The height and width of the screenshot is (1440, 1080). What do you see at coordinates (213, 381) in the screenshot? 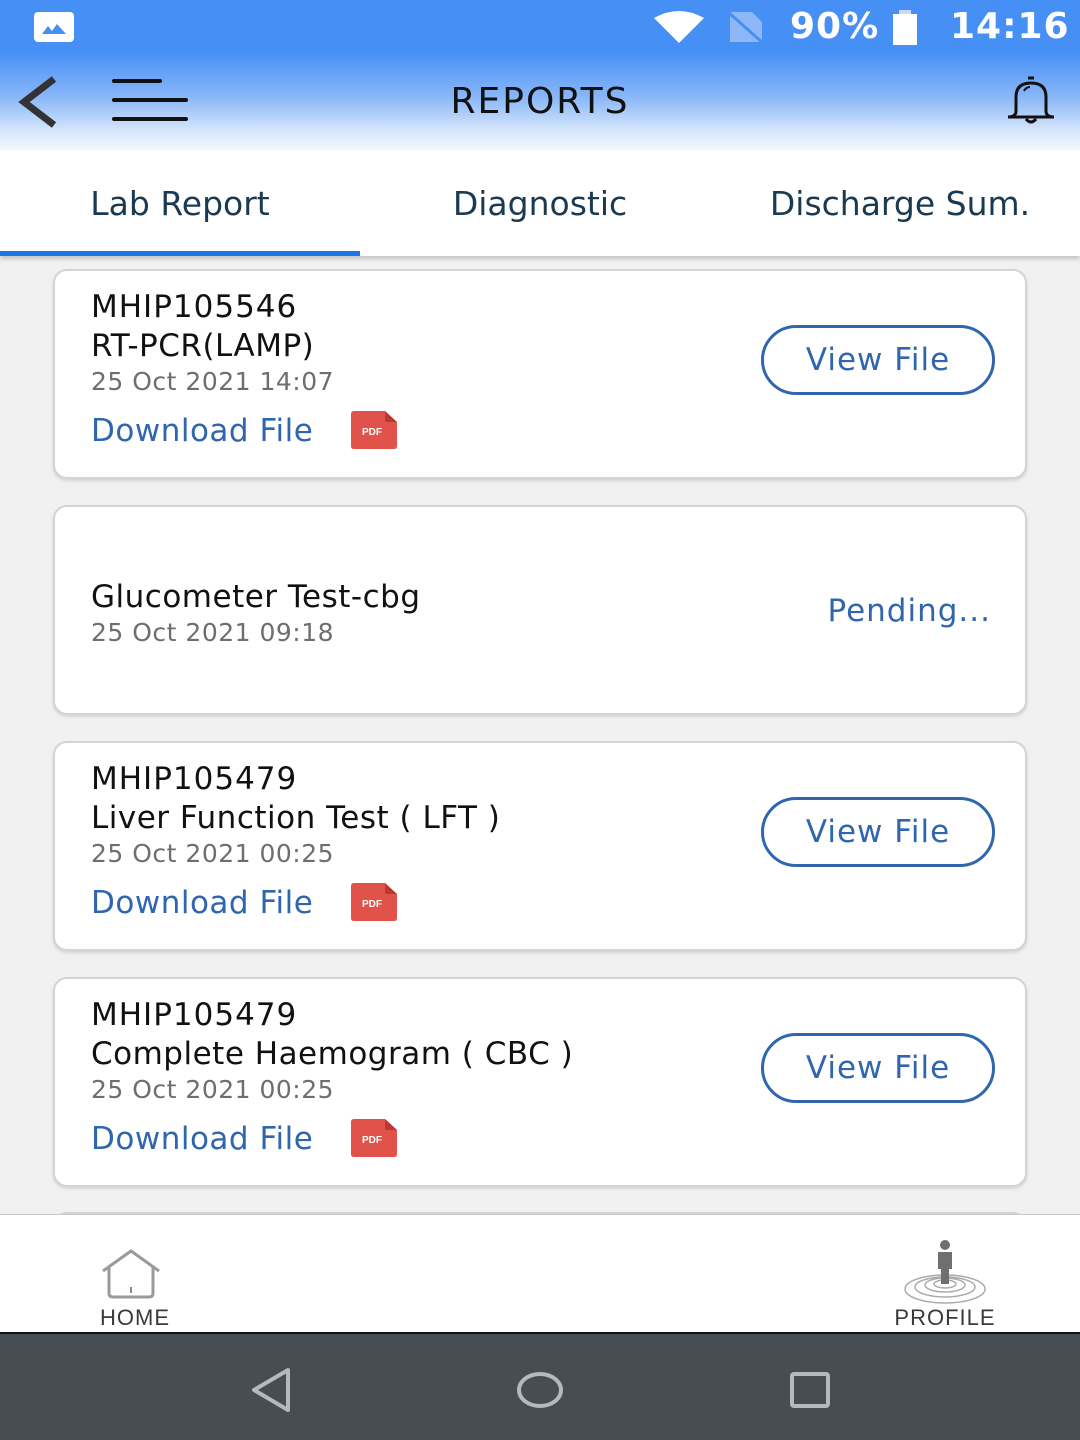
I see `report-date: 25 Oct 2021 14:07` at bounding box center [213, 381].